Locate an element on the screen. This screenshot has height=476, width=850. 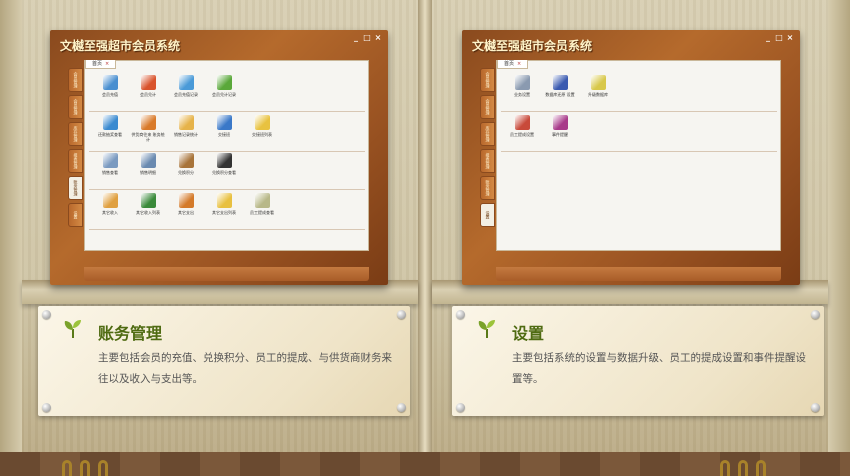
function-button: 员工提成设置 is located at coordinates (522, 126).